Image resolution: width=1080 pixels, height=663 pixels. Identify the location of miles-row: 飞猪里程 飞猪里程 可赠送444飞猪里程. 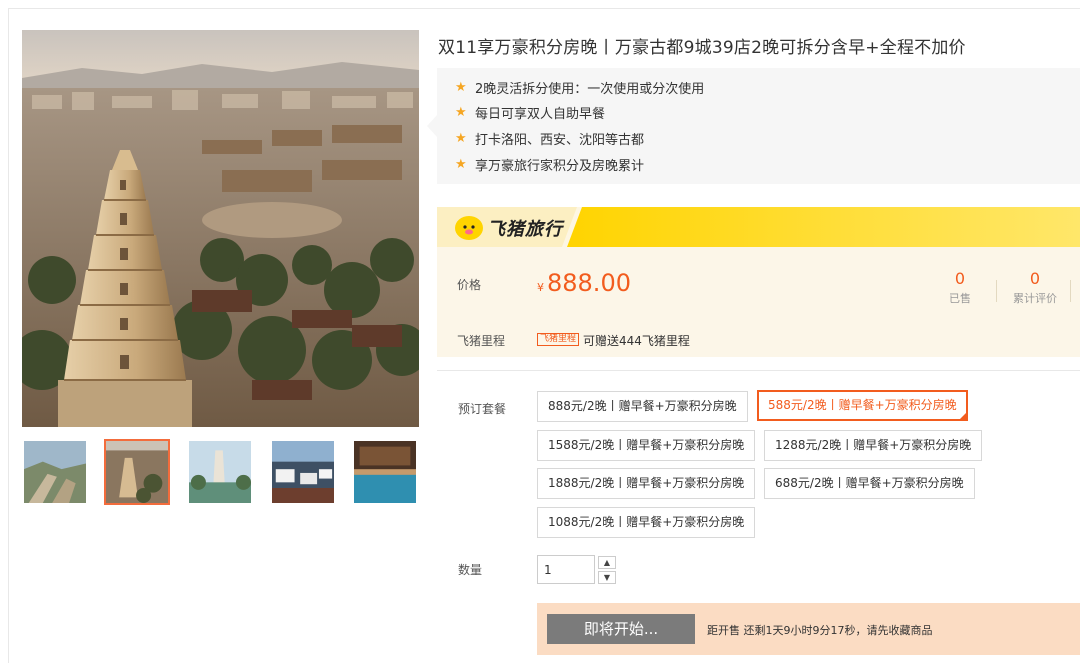
(758, 339).